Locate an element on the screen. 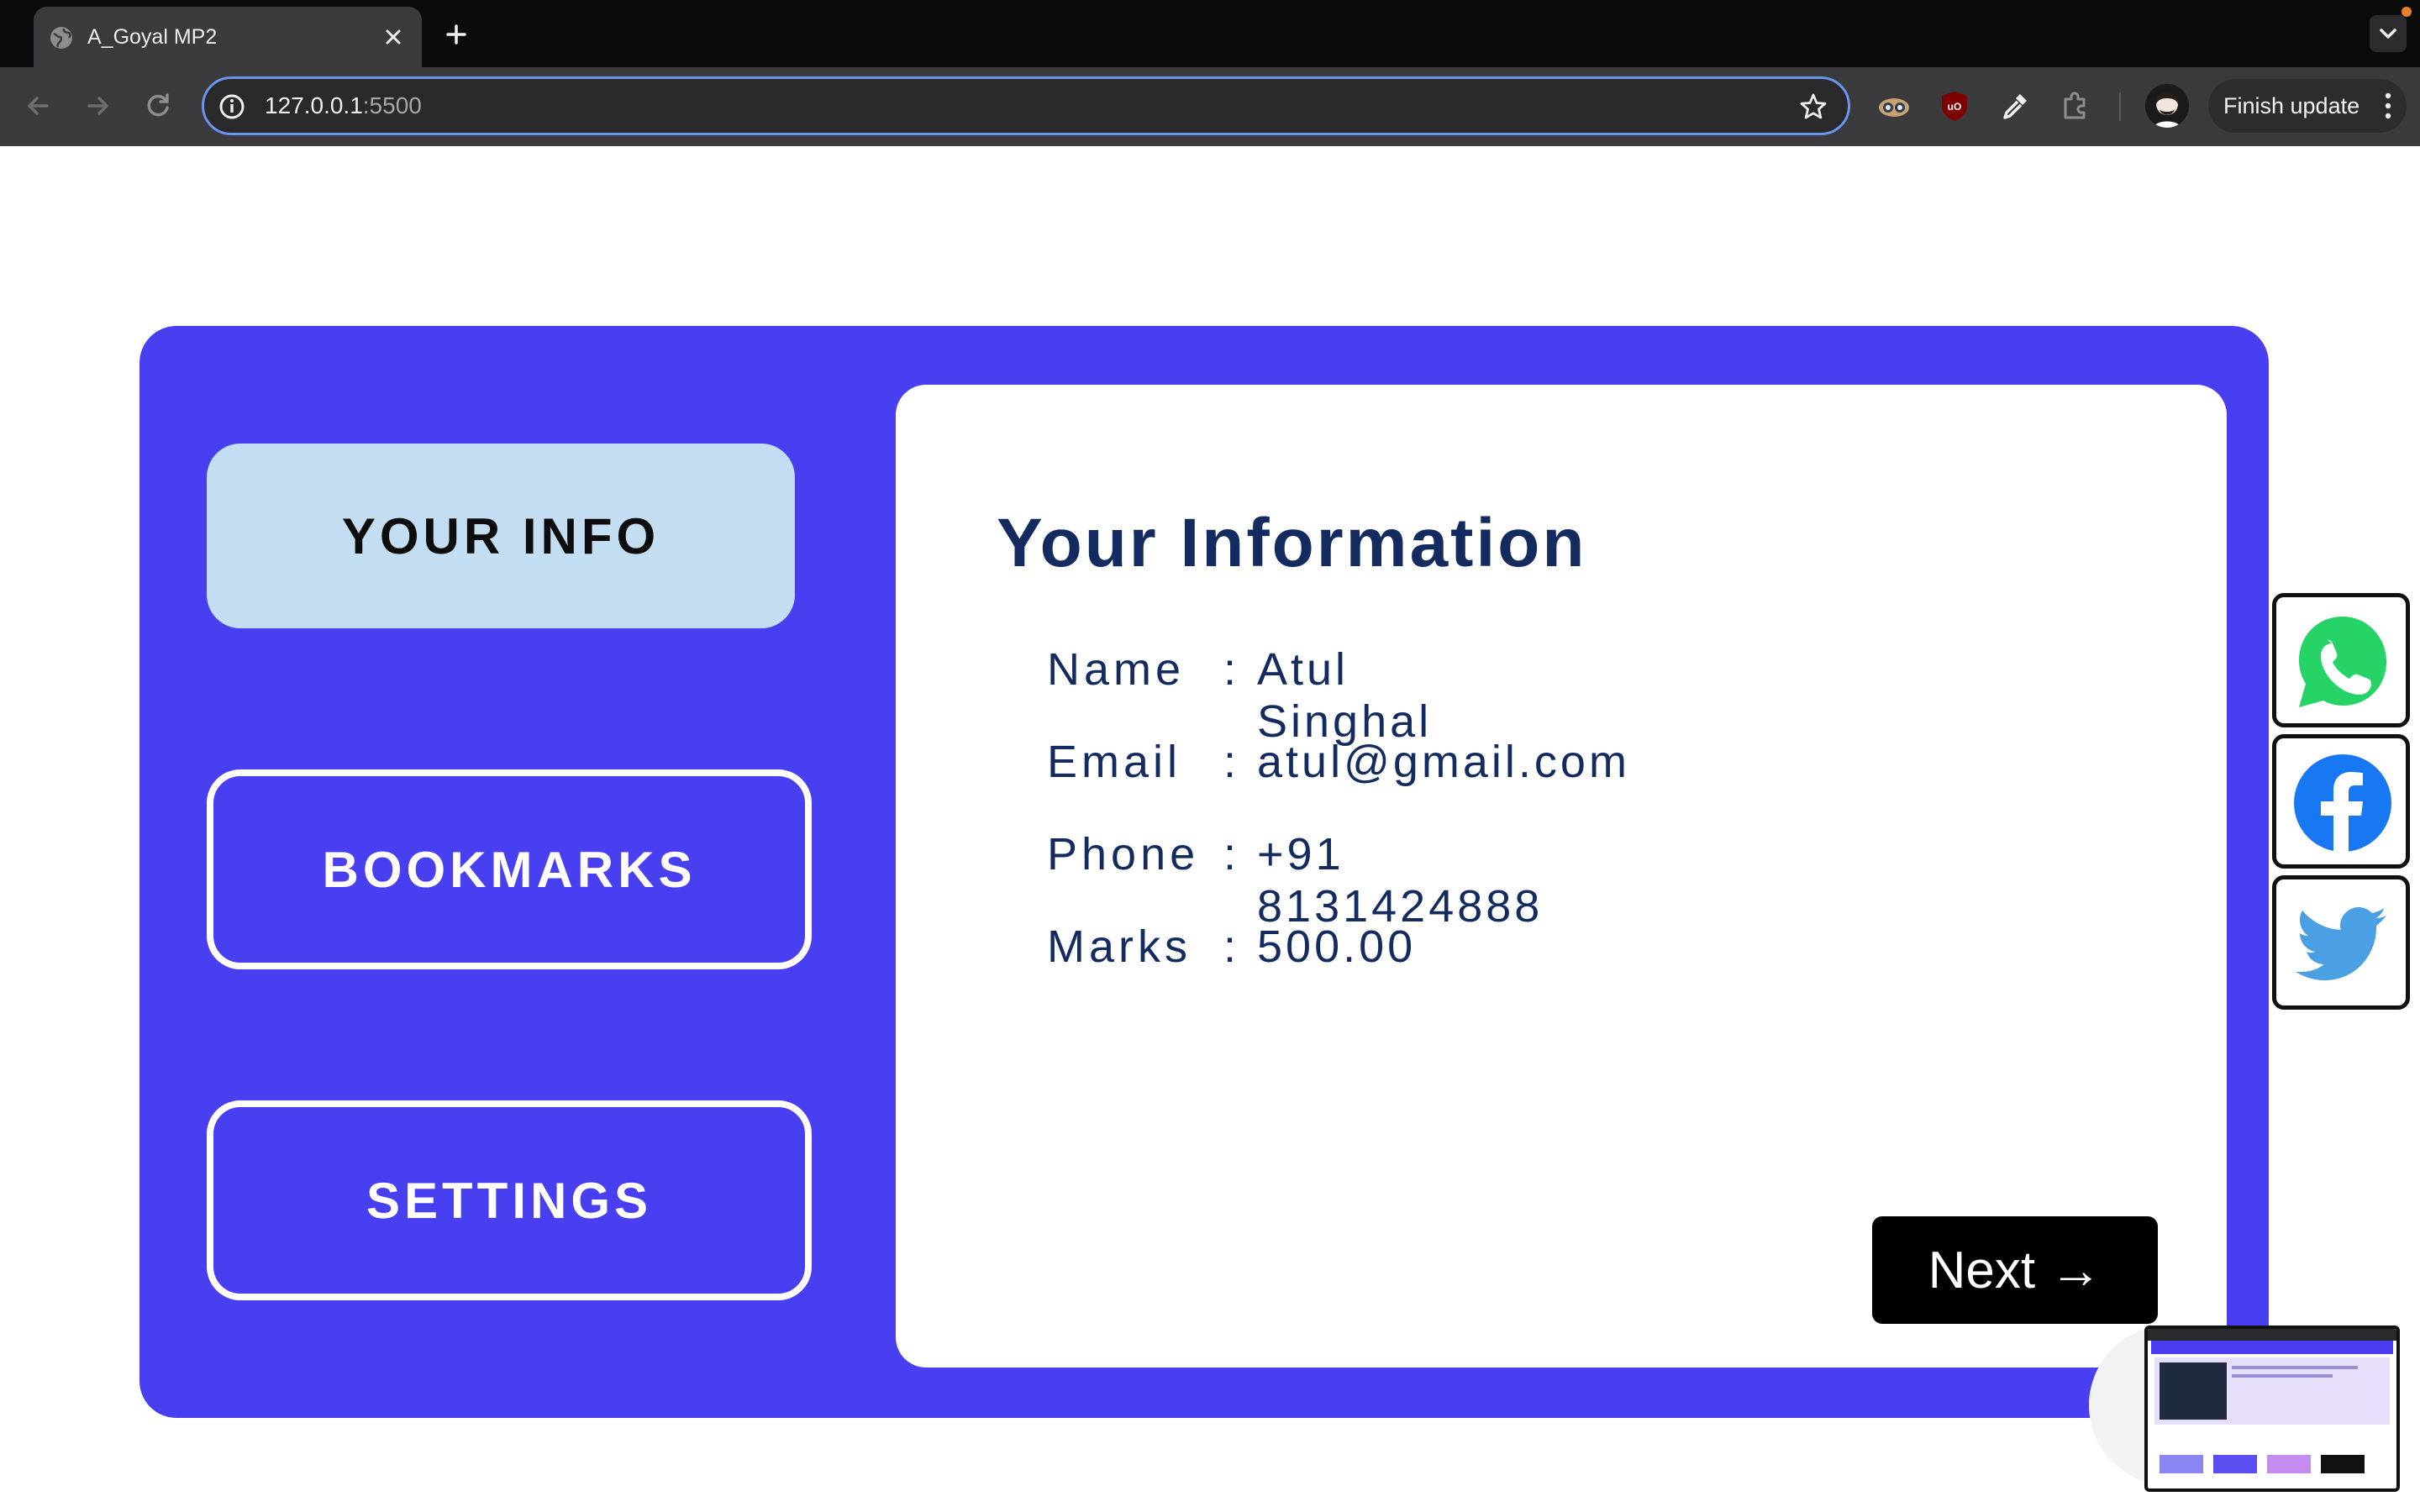 This screenshot has height=1512, width=2420. facebook-button is located at coordinates (2341, 801).